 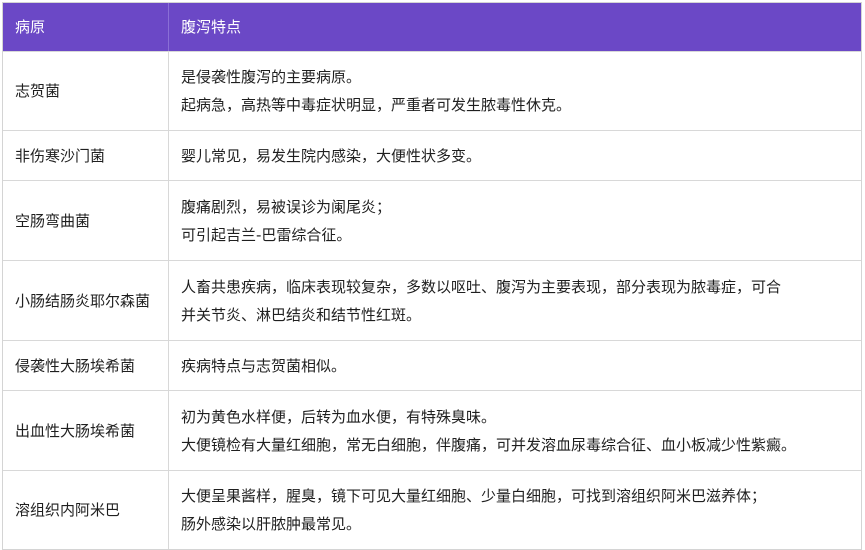 What do you see at coordinates (83, 300) in the screenshot?
I see `pathogen-name: 小肠结肠炎耶尔森菌` at bounding box center [83, 300].